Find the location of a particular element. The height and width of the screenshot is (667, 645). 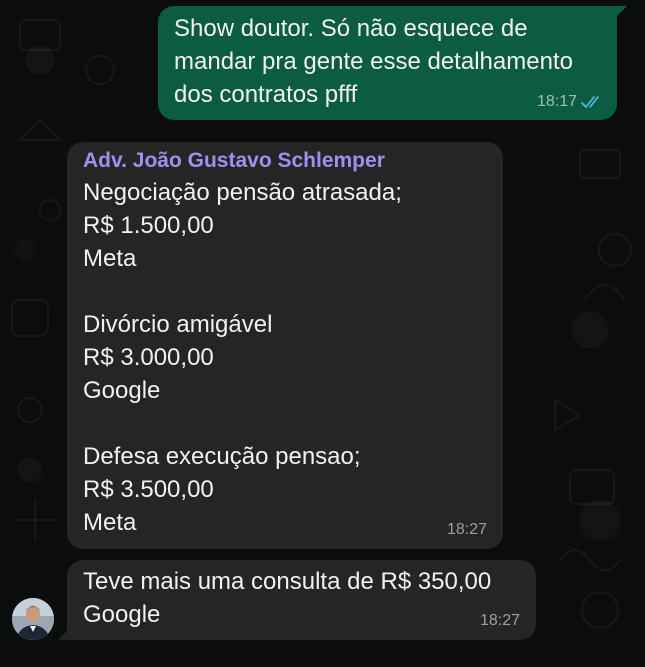

person-icon is located at coordinates (33, 619).